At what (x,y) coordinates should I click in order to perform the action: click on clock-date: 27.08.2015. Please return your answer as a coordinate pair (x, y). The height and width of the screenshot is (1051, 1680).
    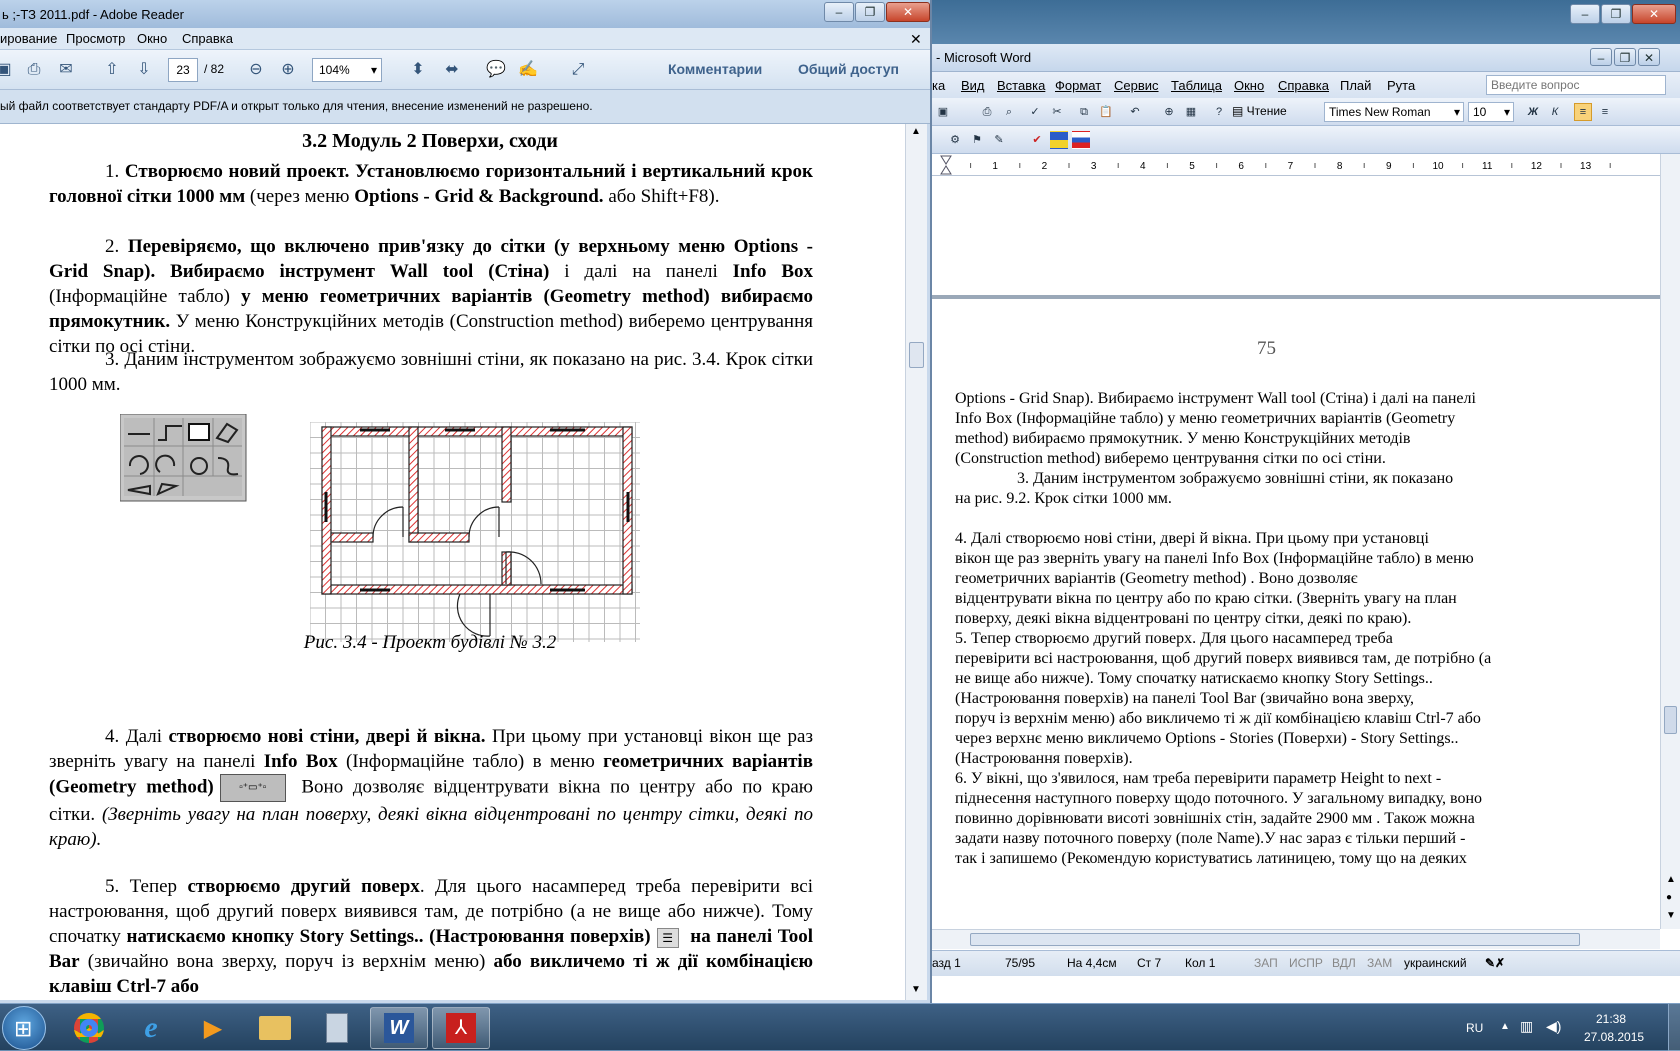
    Looking at the image, I should click on (1614, 1037).